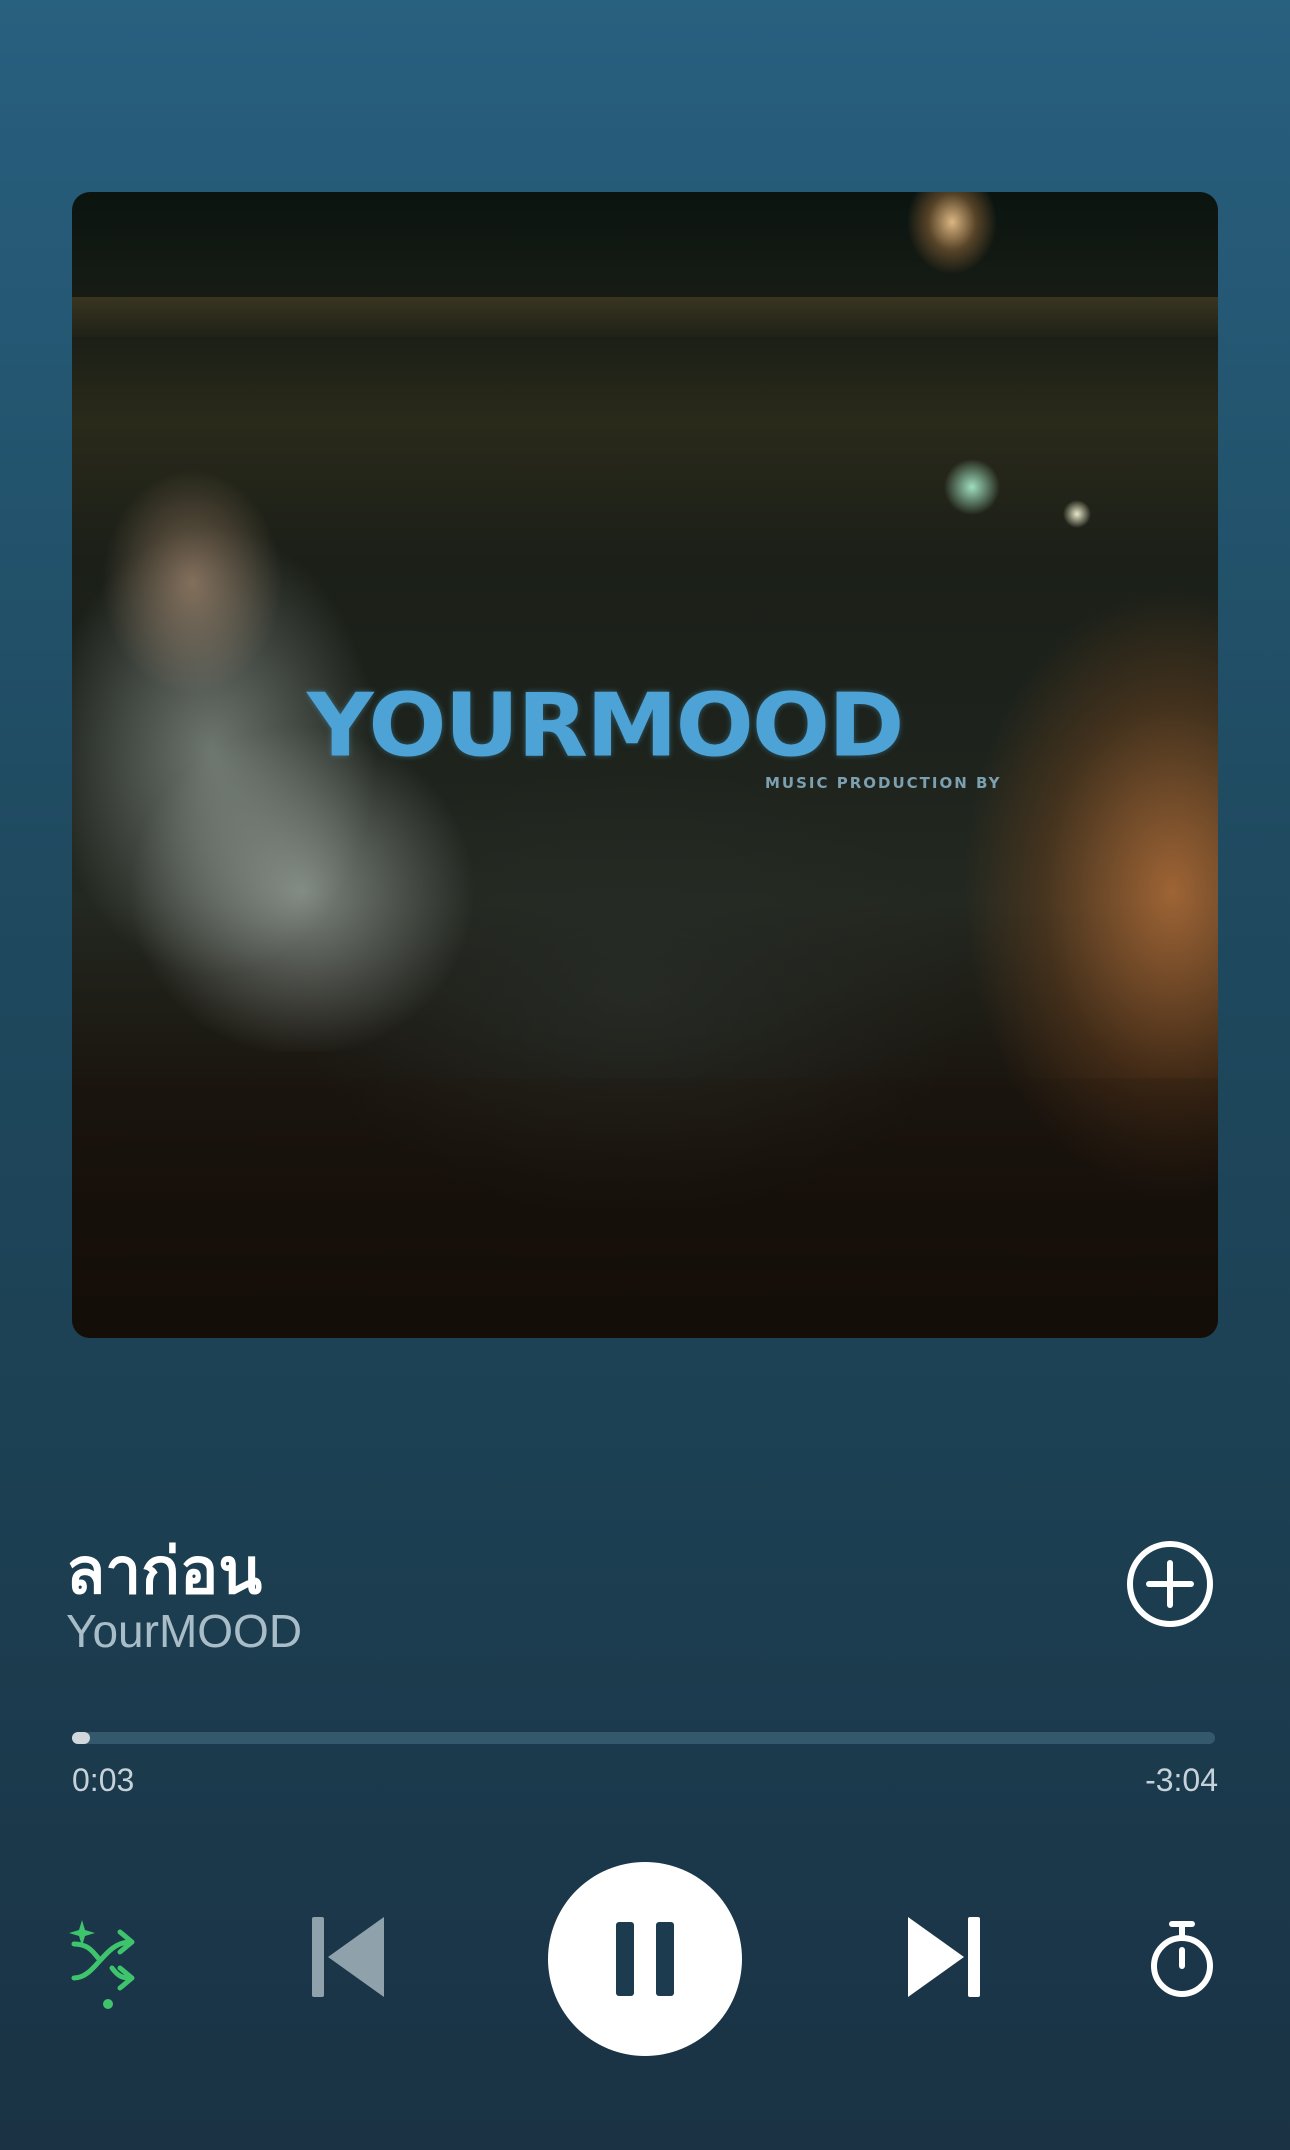  I want to click on add-to-library-button, so click(1170, 1584).